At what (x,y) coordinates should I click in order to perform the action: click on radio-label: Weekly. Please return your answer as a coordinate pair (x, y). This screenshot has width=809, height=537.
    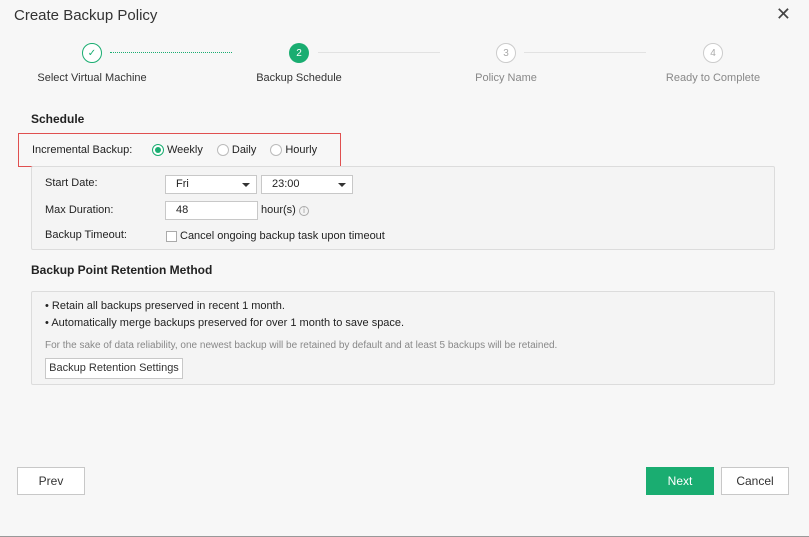
    Looking at the image, I should click on (185, 150).